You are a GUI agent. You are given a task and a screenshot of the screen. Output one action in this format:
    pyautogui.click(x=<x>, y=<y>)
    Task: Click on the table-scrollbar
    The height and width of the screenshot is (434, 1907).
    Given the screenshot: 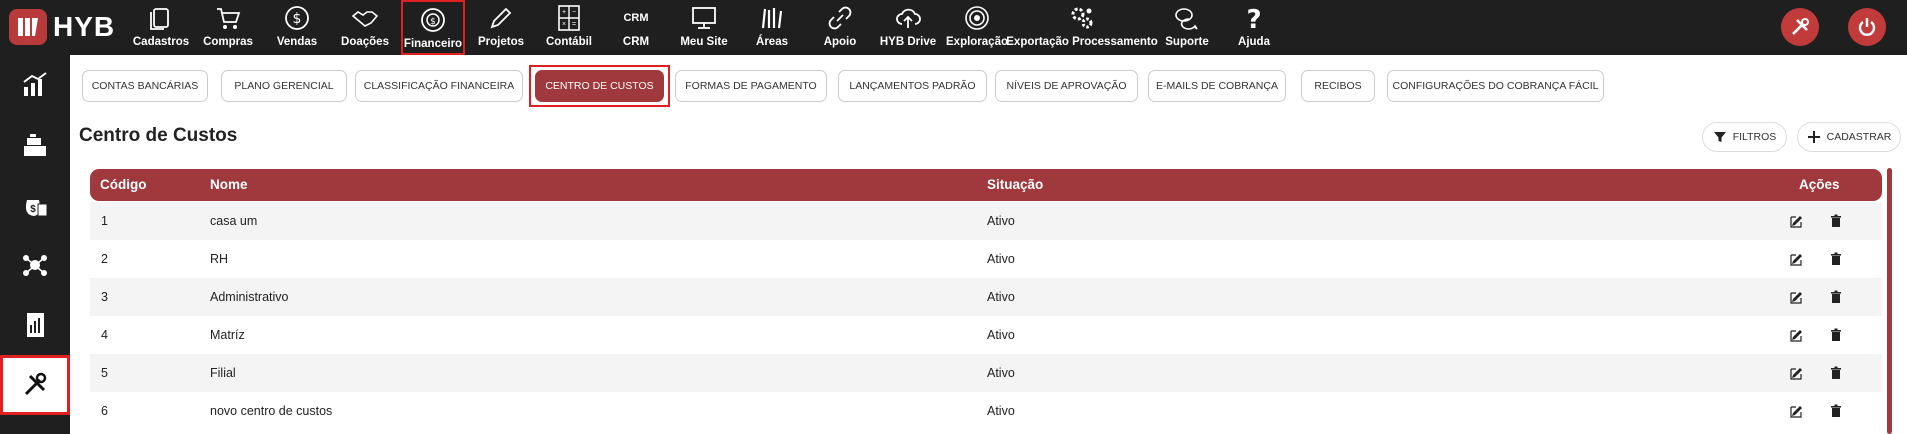 What is the action you would take?
    pyautogui.click(x=1889, y=301)
    